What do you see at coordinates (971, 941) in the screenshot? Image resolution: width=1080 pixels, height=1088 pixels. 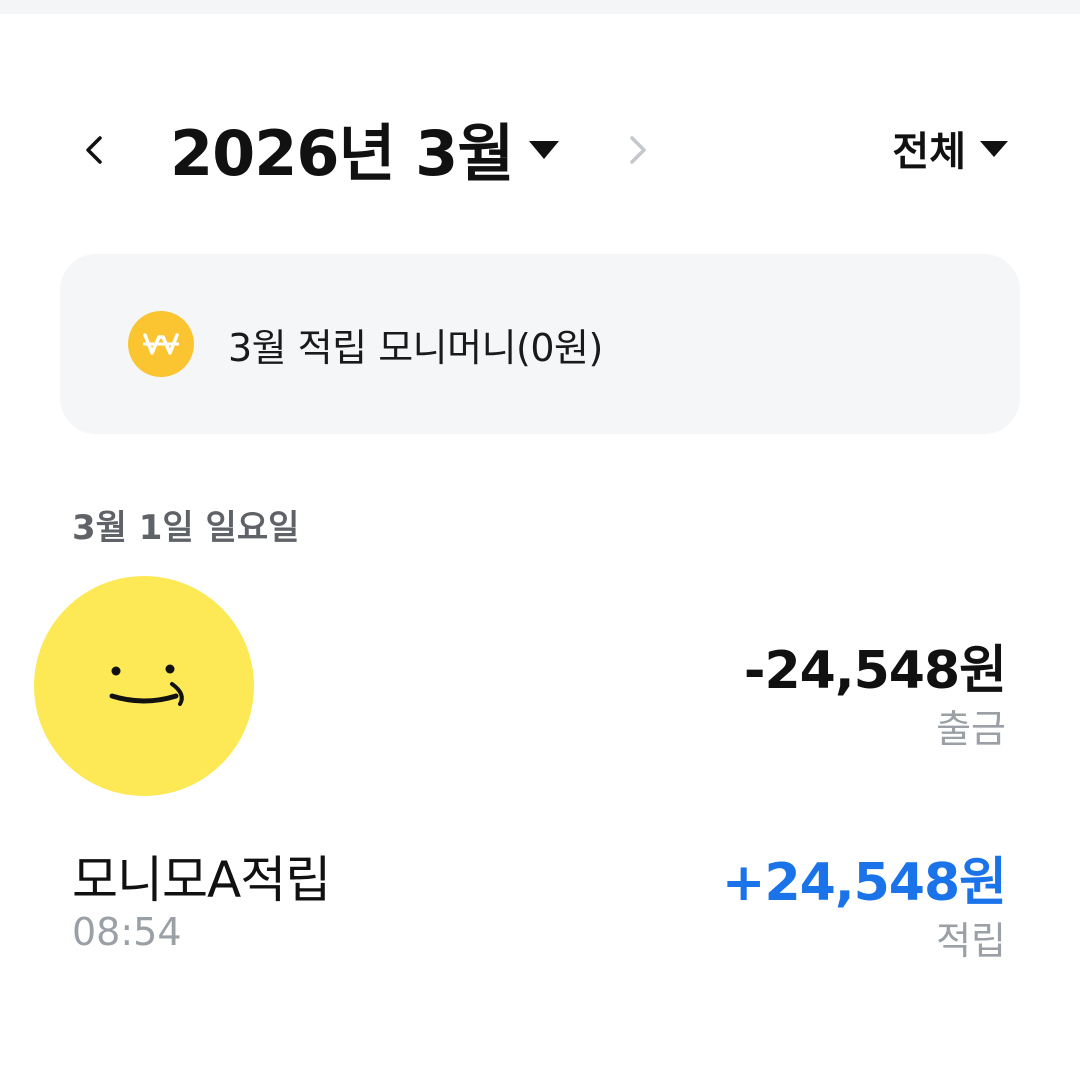 I see `deposit-type-label: 적립` at bounding box center [971, 941].